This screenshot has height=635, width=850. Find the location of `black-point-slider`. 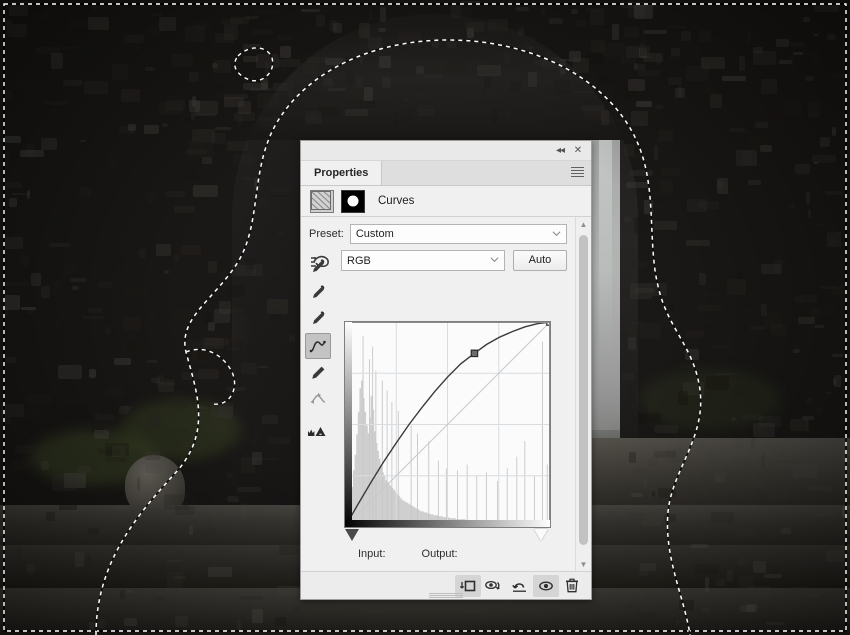

black-point-slider is located at coordinates (352, 535).